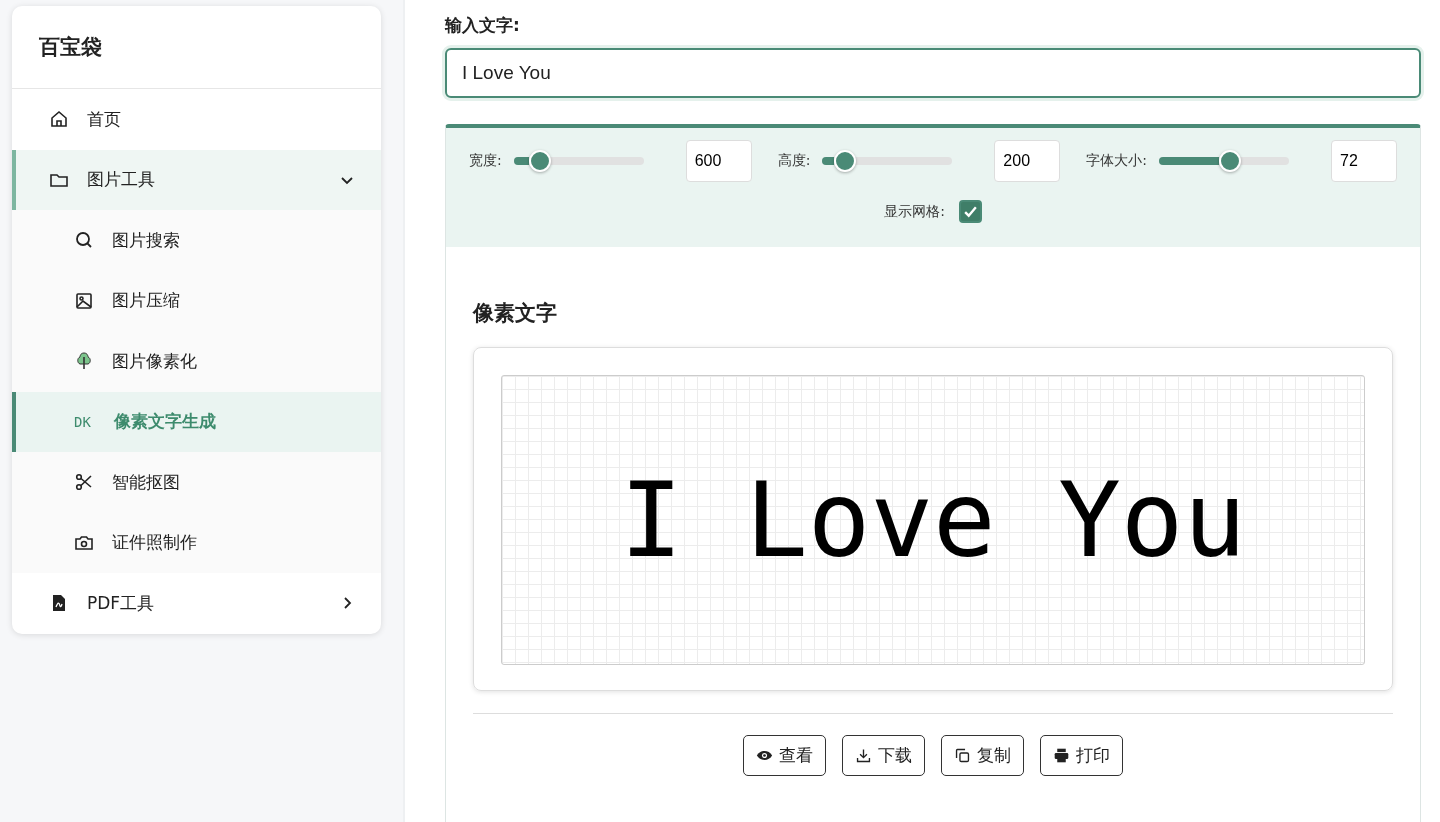 This screenshot has height=822, width=1440. I want to click on input-label: 输入文字:, so click(483, 25).